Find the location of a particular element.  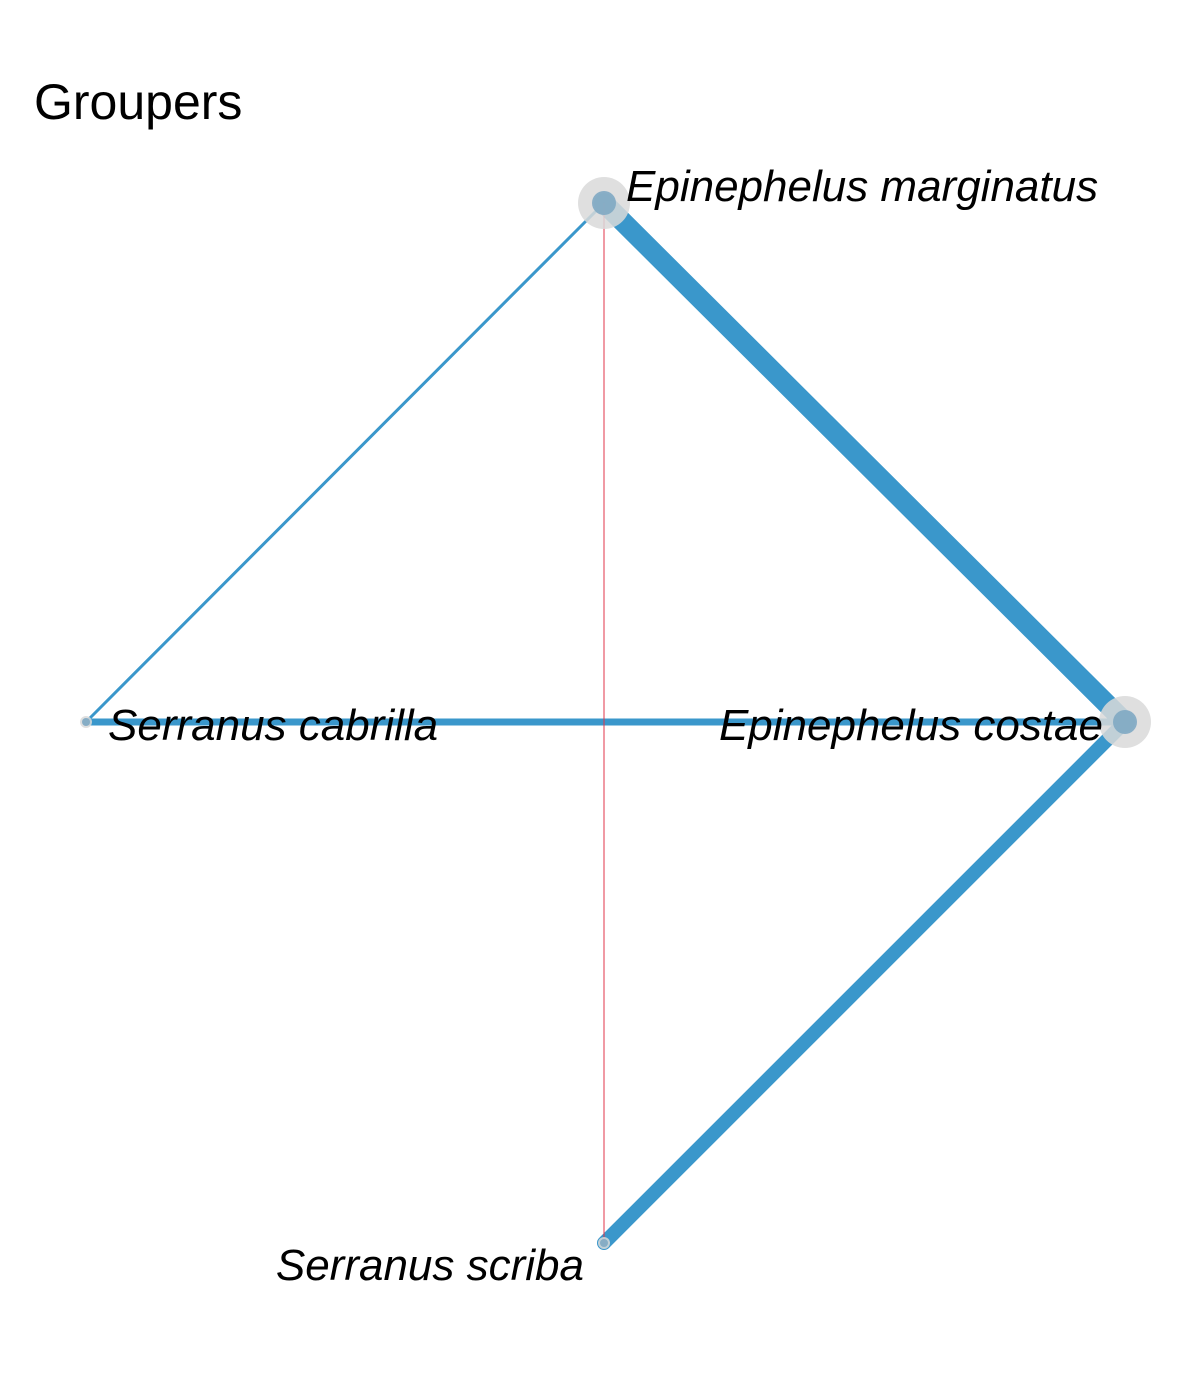

node-em is located at coordinates (604, 203).